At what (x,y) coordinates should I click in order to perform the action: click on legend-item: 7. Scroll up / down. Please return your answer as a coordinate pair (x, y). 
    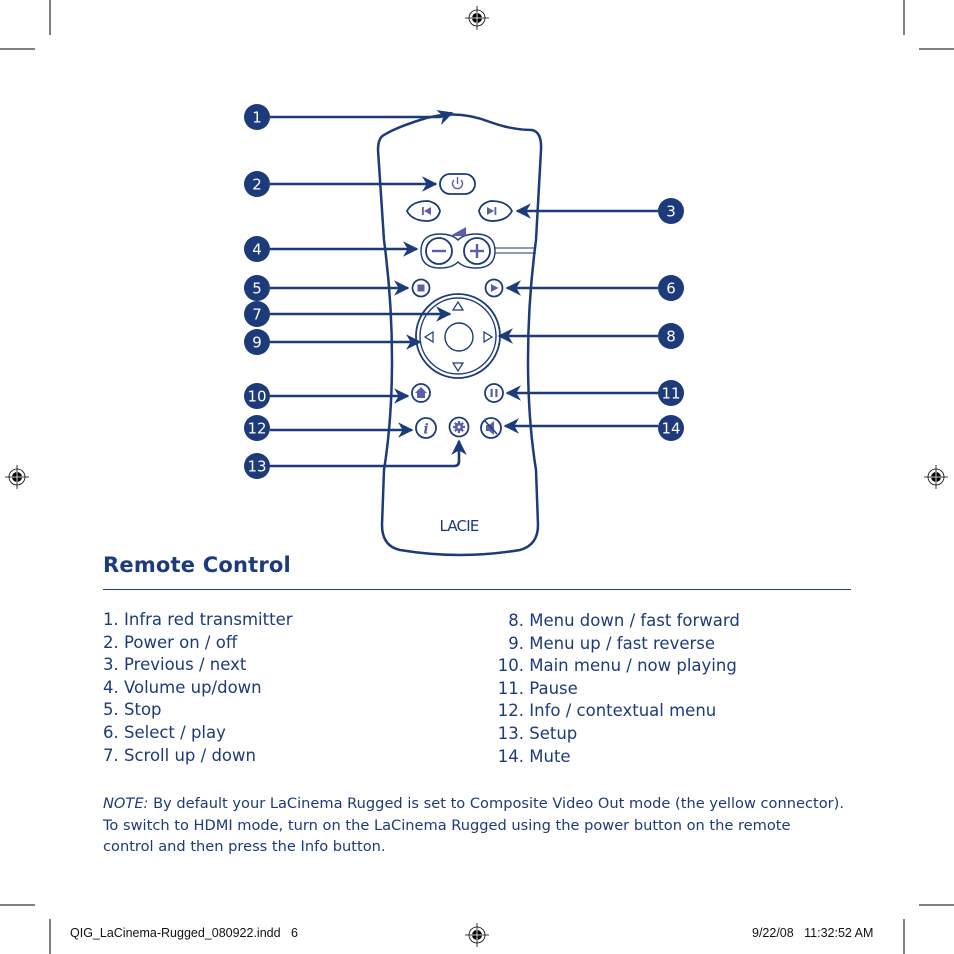
    Looking at the image, I should click on (179, 755).